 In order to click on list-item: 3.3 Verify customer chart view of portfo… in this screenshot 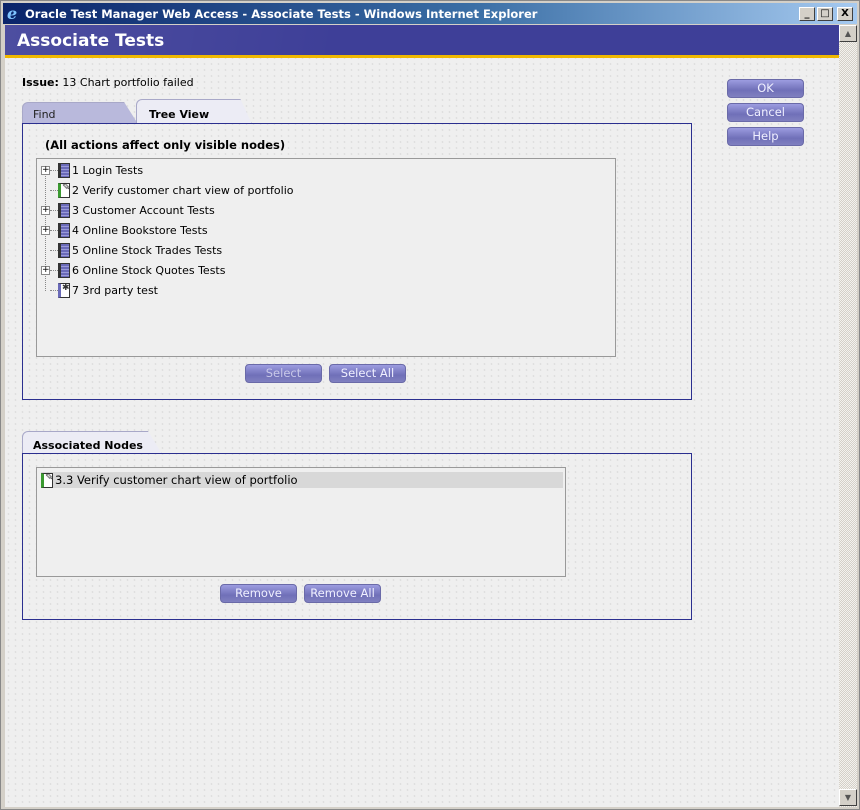, I will do `click(302, 480)`.